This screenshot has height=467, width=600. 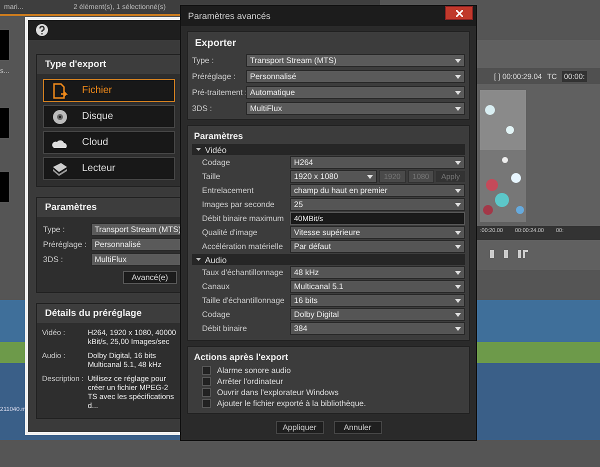 What do you see at coordinates (218, 92) in the screenshot?
I see `field-label: Pré-traitement :` at bounding box center [218, 92].